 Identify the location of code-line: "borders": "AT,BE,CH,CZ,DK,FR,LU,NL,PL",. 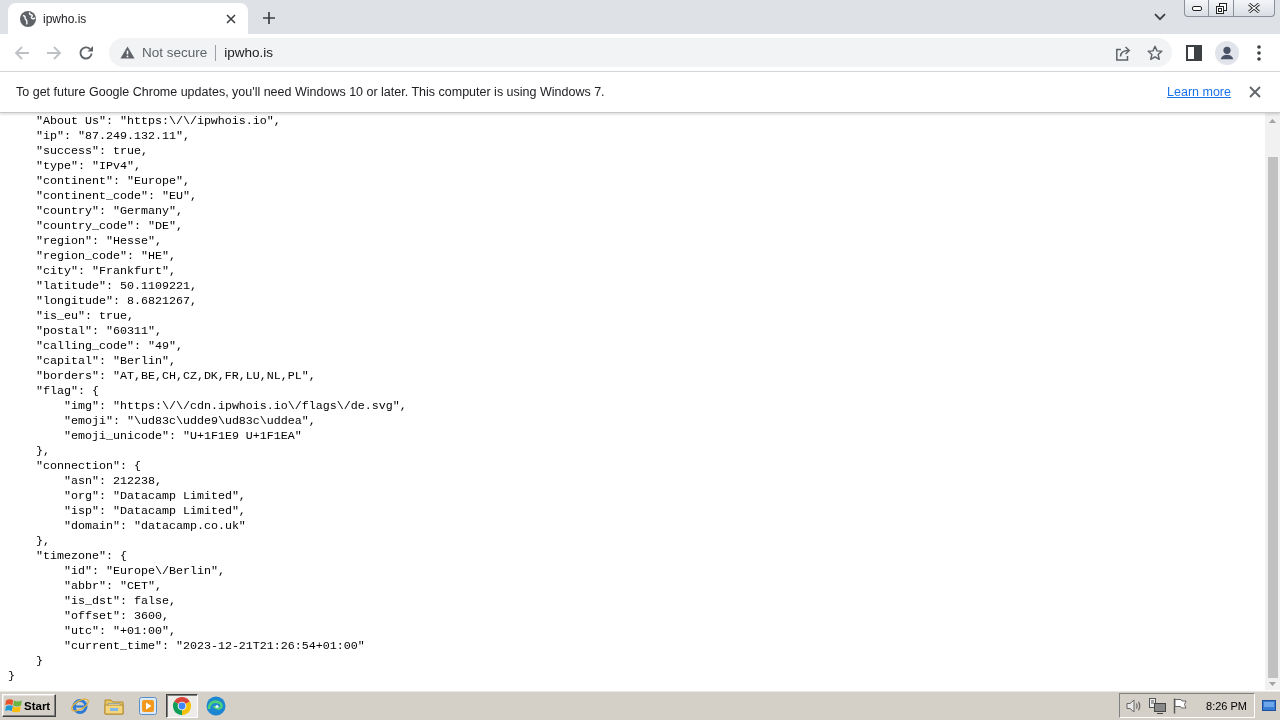
(176, 376).